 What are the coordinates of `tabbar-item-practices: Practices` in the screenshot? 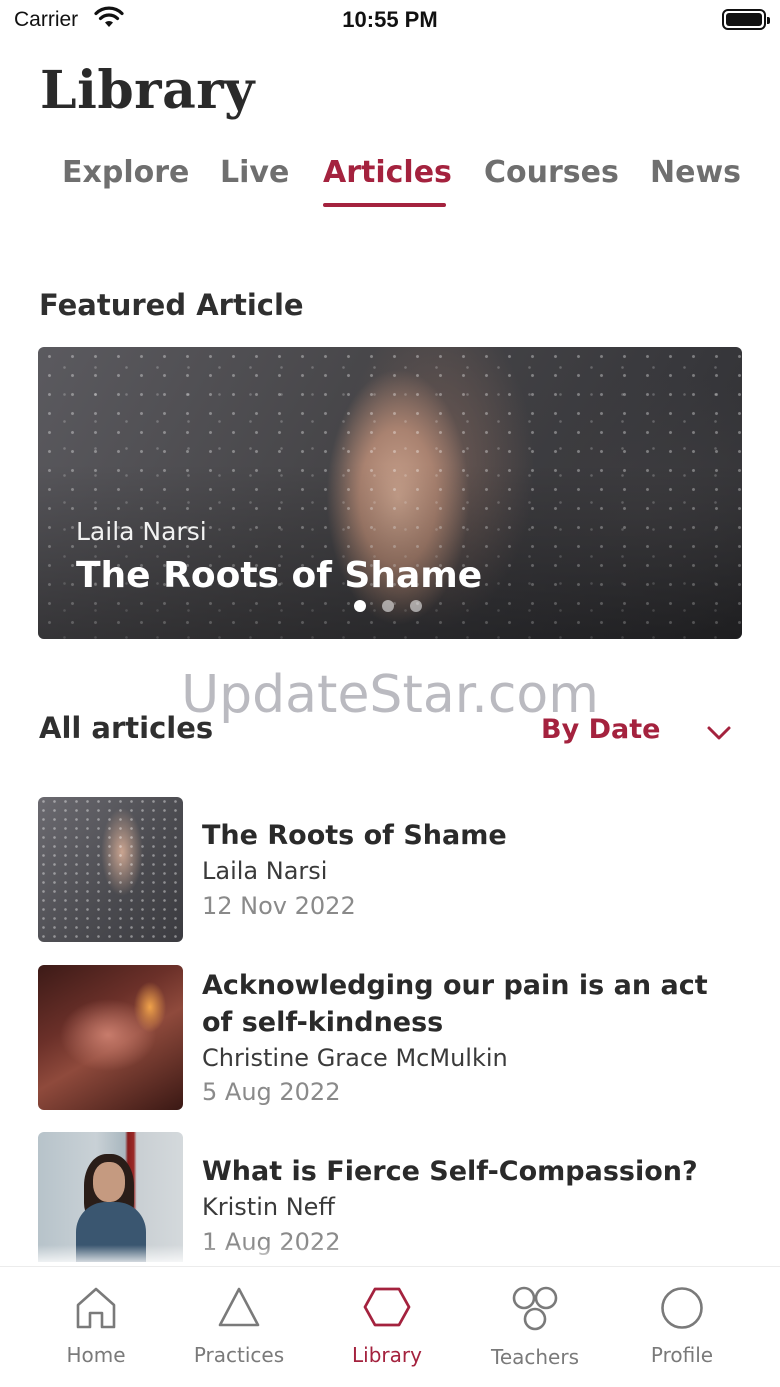 It's located at (239, 1327).